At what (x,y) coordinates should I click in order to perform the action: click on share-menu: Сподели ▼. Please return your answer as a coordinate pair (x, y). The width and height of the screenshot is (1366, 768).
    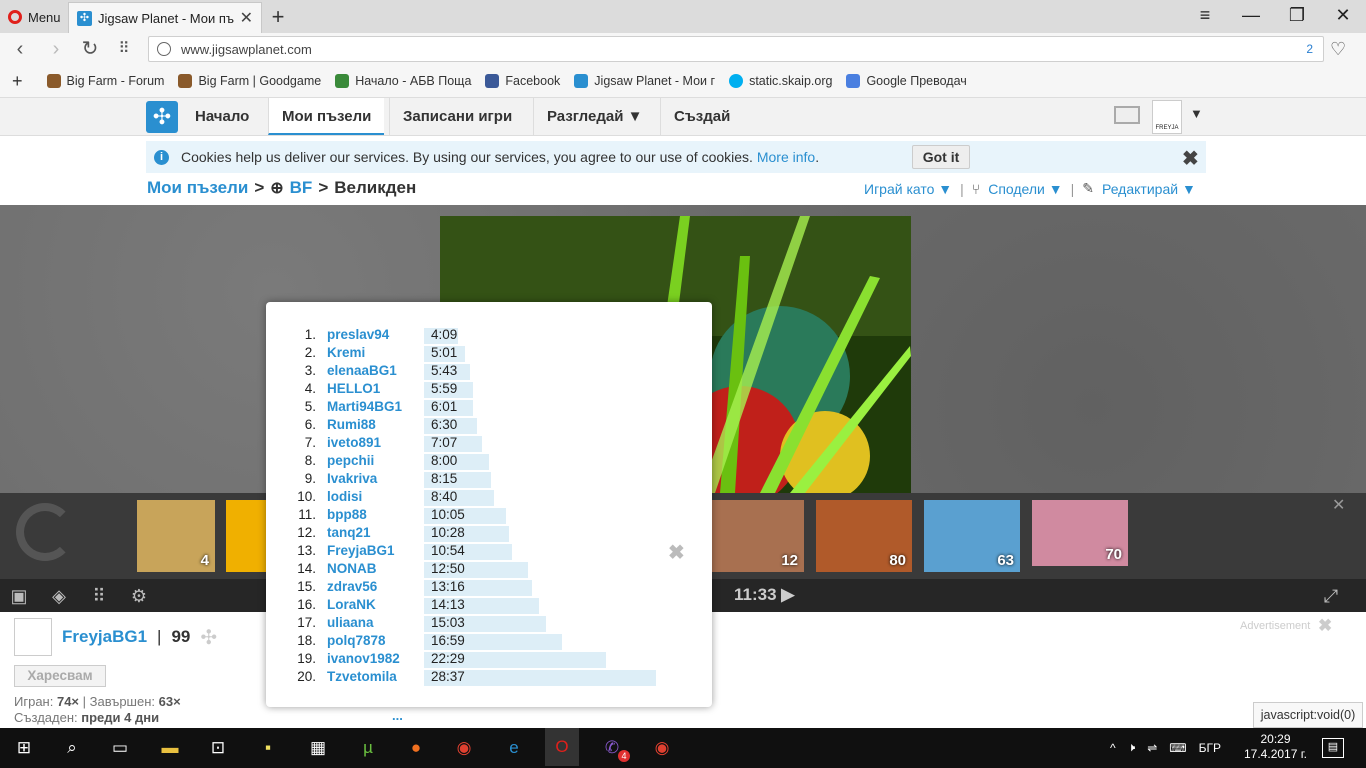
    Looking at the image, I should click on (1025, 189).